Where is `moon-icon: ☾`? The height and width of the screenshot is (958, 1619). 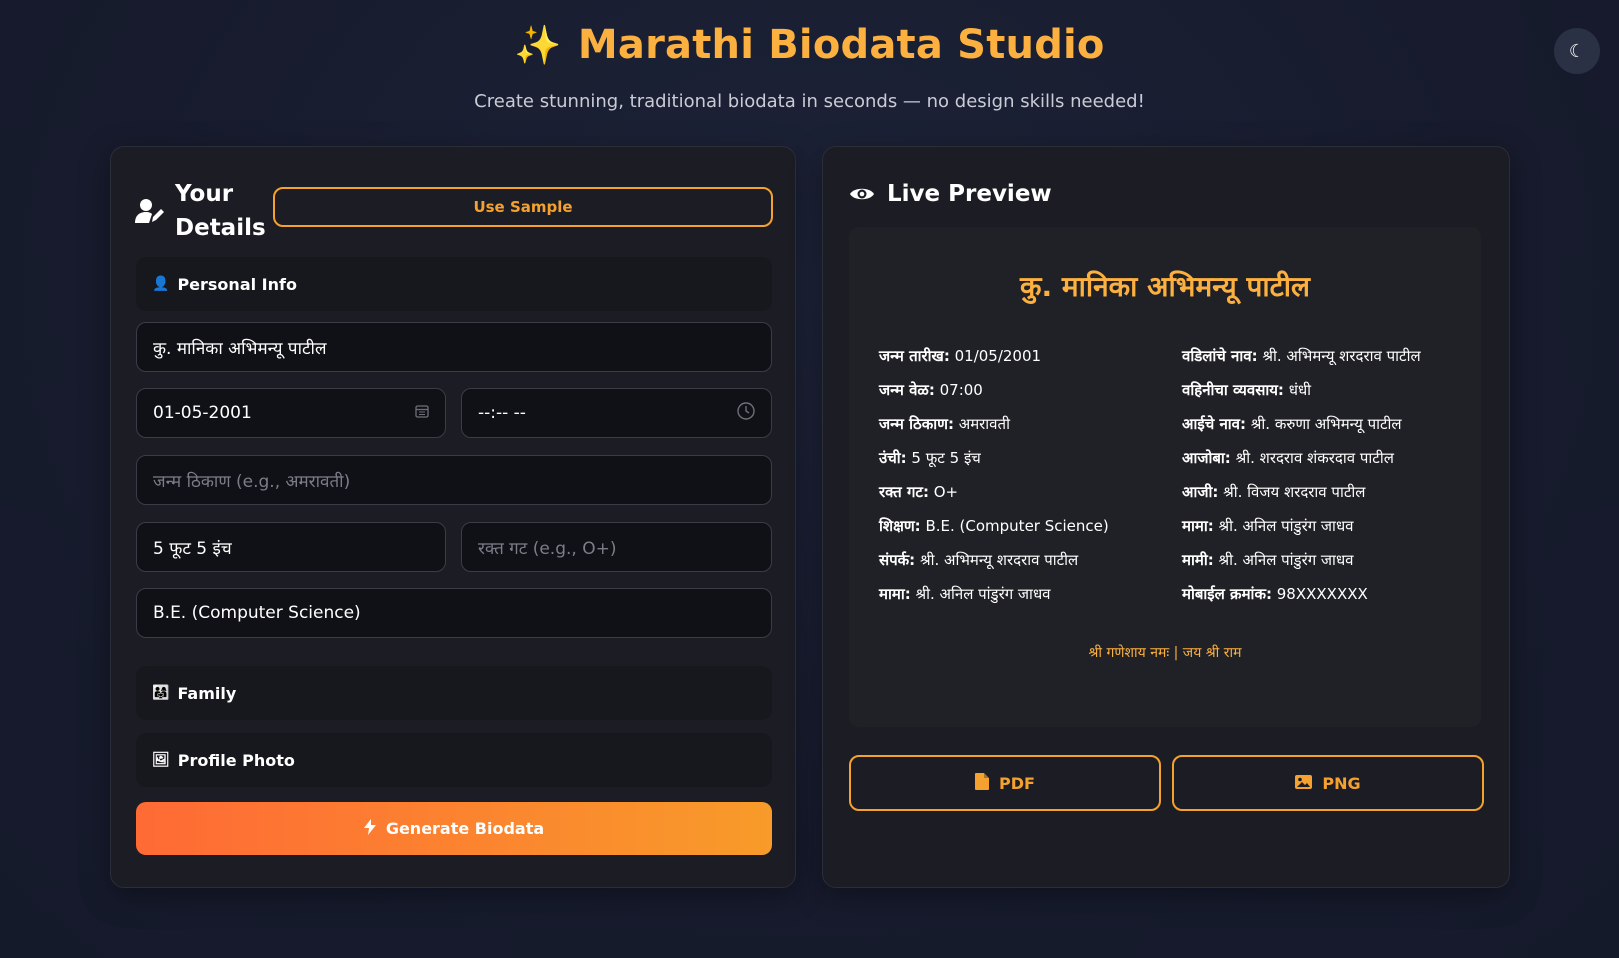
moon-icon: ☾ is located at coordinates (1577, 51).